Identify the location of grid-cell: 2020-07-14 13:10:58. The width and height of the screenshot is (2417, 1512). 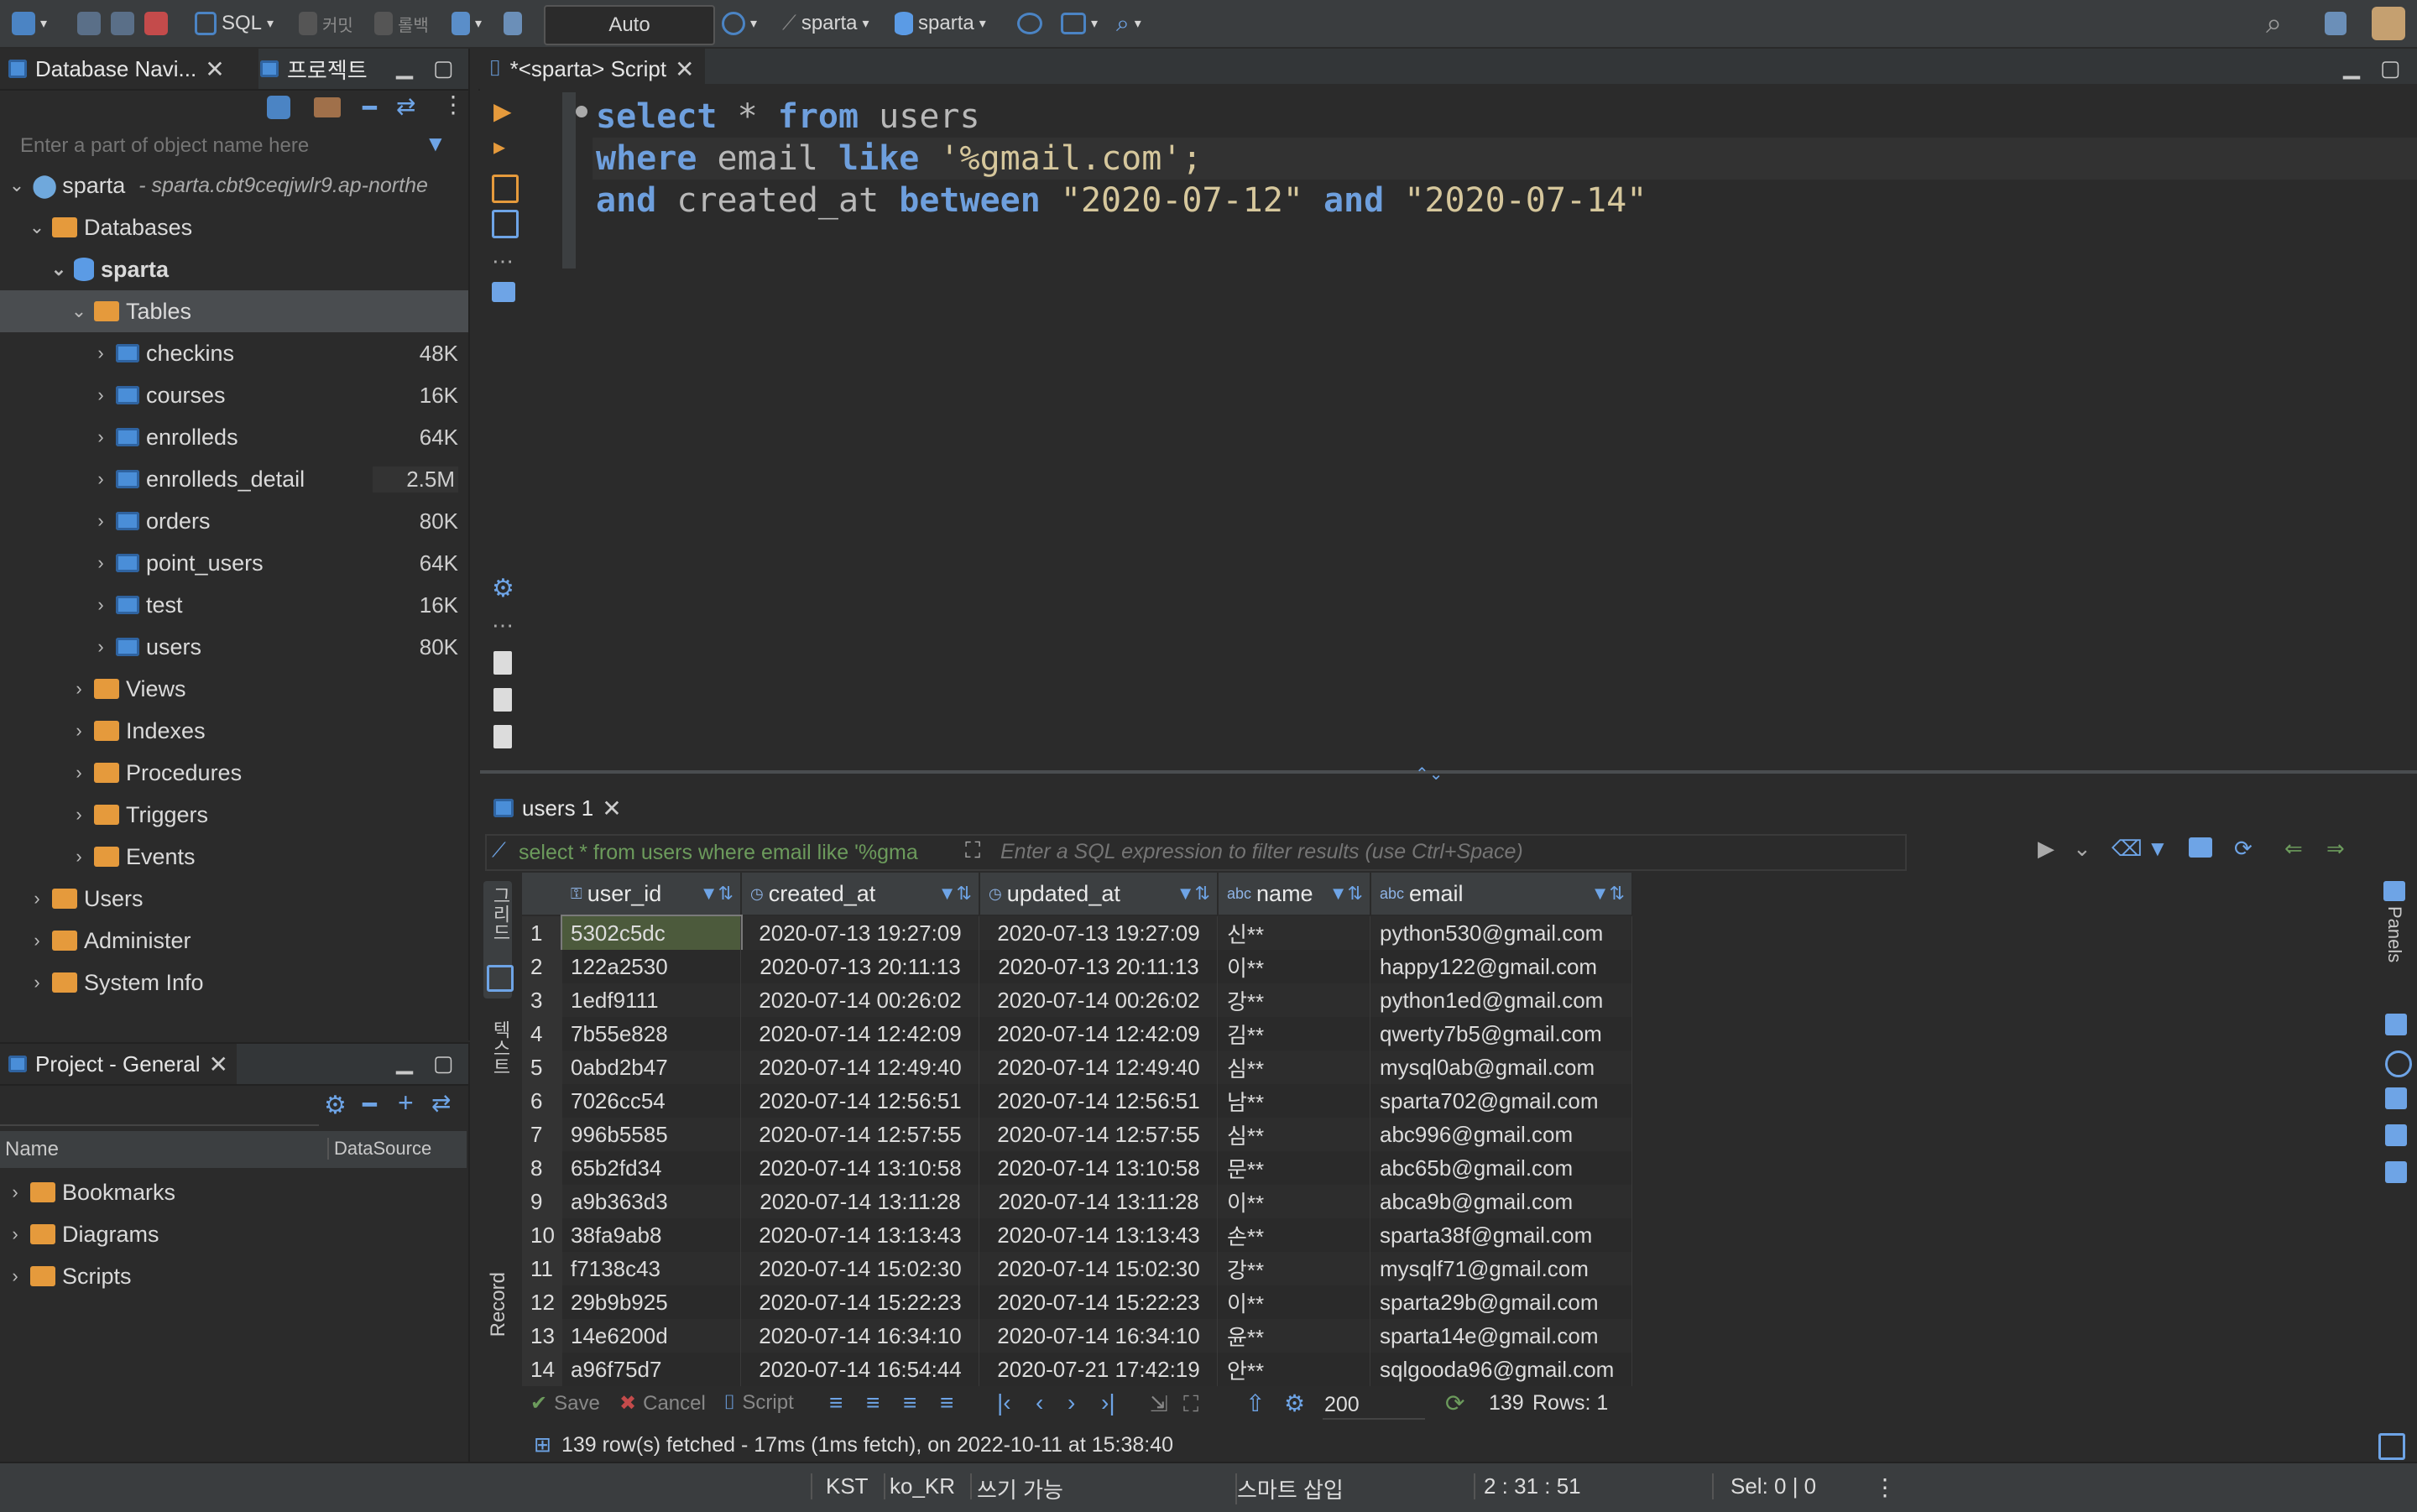
(860, 1168).